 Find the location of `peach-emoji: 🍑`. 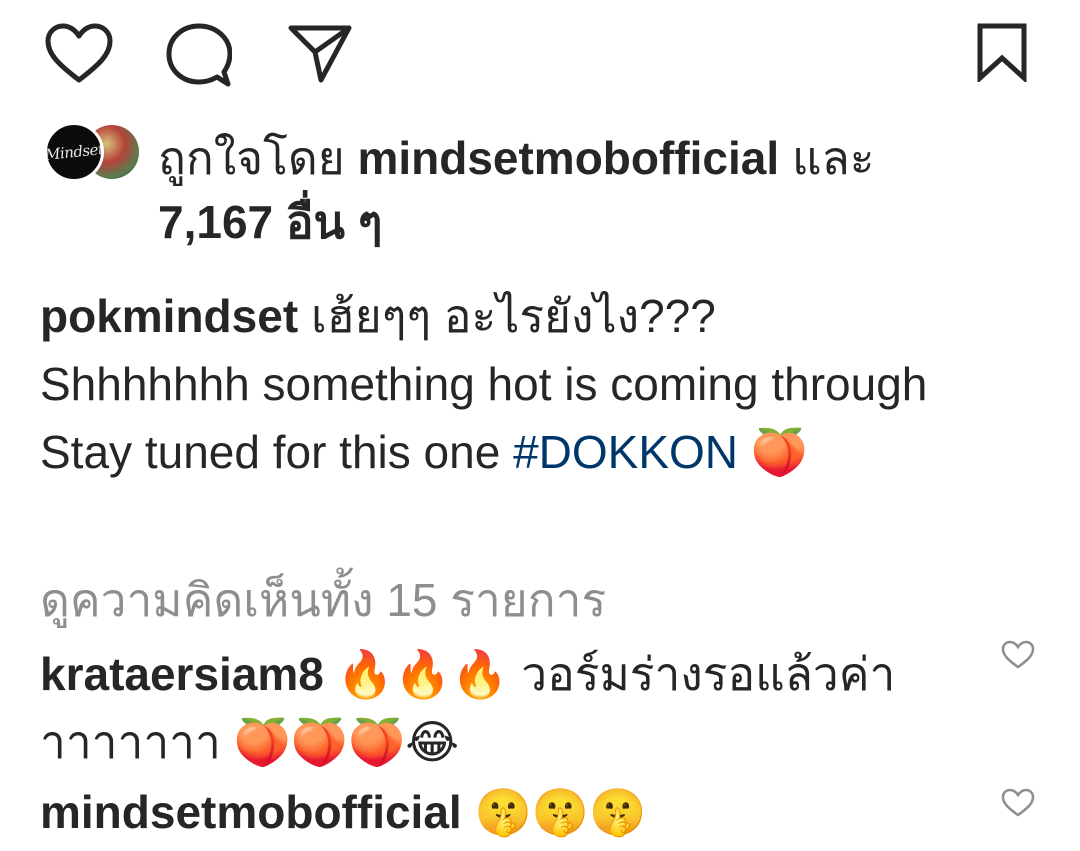

peach-emoji: 🍑 is located at coordinates (779, 452).